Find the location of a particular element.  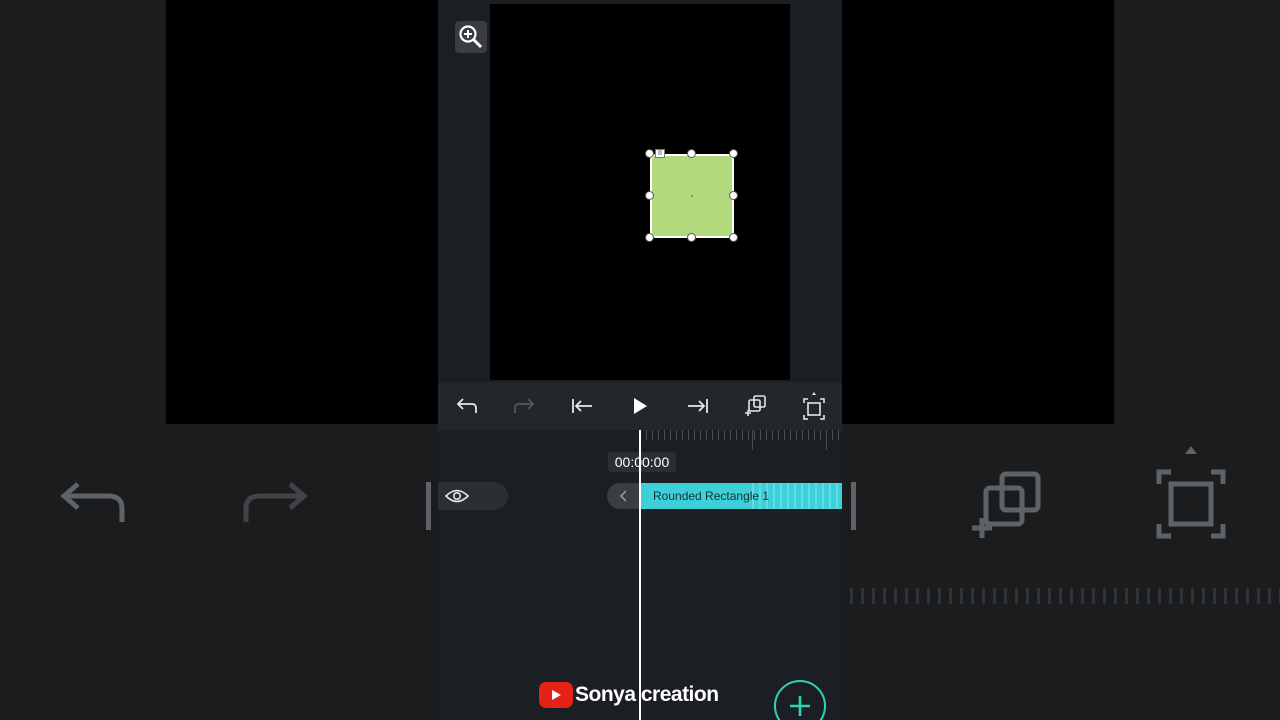

timeline-ruler is located at coordinates (741, 435).